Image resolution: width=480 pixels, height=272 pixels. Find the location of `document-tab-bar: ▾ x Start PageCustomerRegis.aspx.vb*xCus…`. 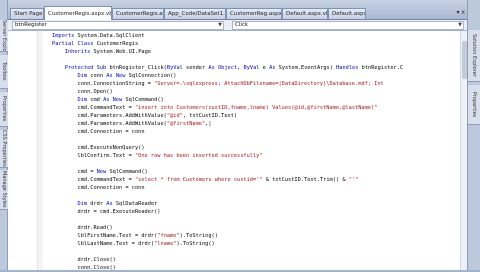

document-tab-bar: ▾ x Start PageCustomerRegis.aspx.vb*xCus… is located at coordinates (237, 10).